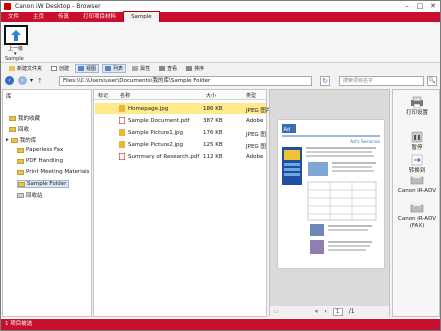 This screenshot has width=441, height=331. I want to click on trash-icon, so click(20, 195).